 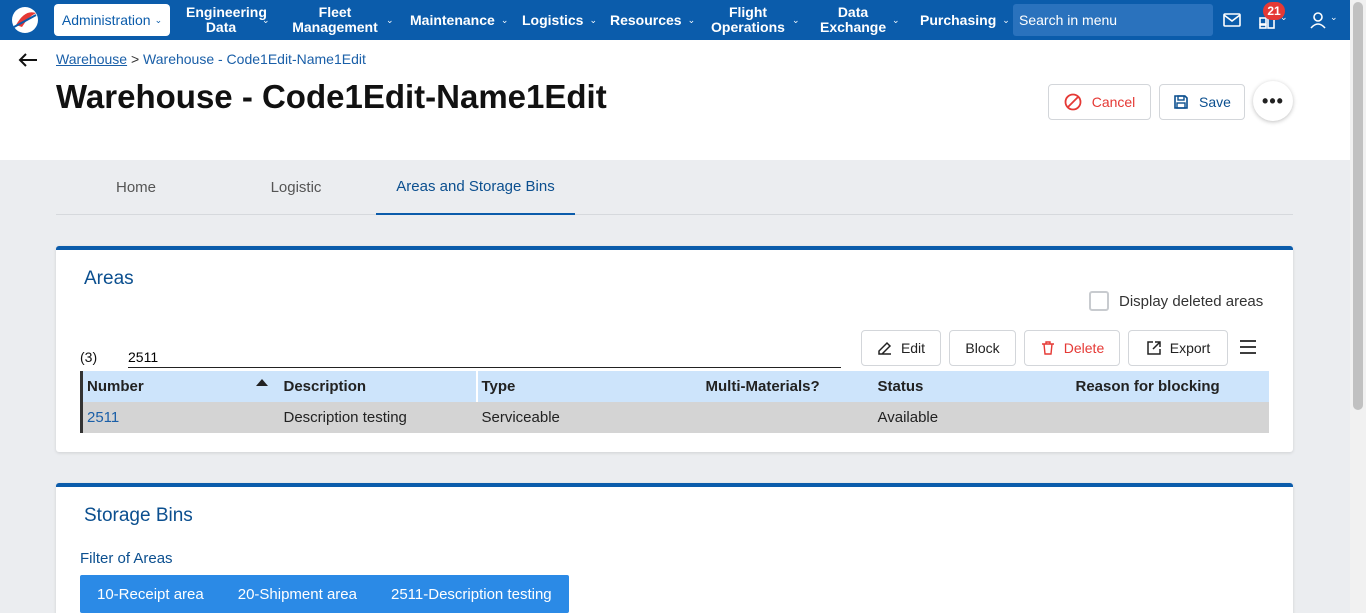 I want to click on tab-home: Home, so click(x=136, y=187).